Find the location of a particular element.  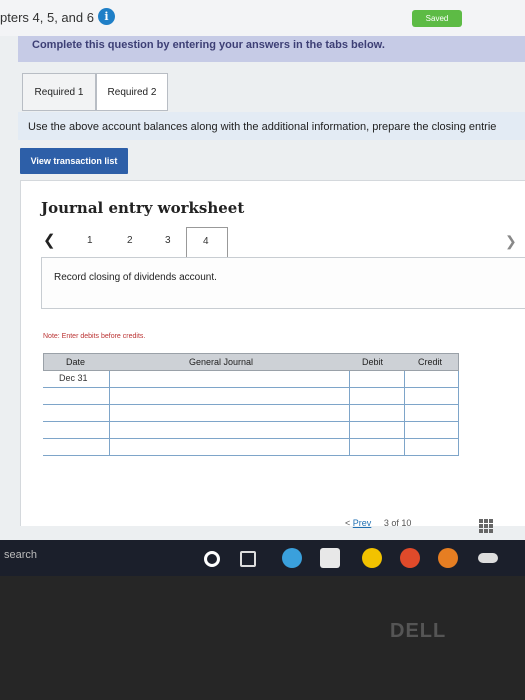

question-position: 3 of 10 is located at coordinates (397, 523).